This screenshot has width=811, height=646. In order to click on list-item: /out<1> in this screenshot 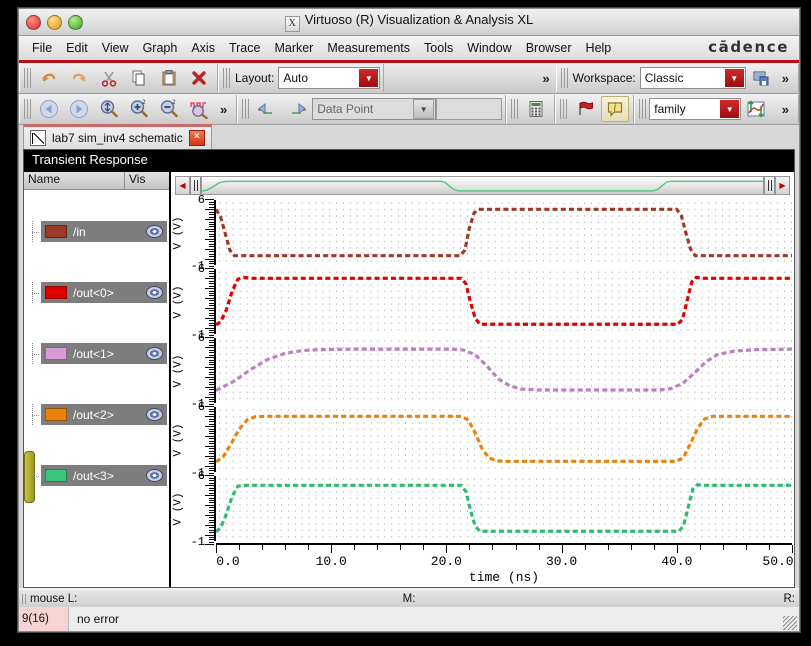, I will do `click(99, 353)`.